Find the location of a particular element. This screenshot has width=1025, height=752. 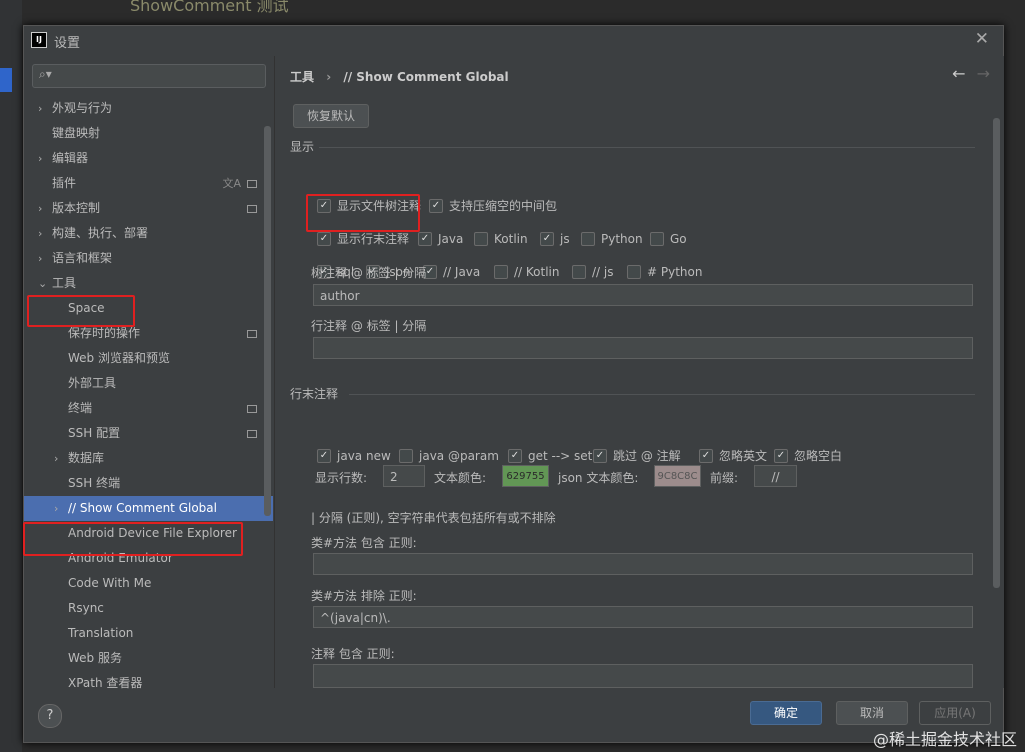

sidebar-item: 终端 is located at coordinates (148, 408).